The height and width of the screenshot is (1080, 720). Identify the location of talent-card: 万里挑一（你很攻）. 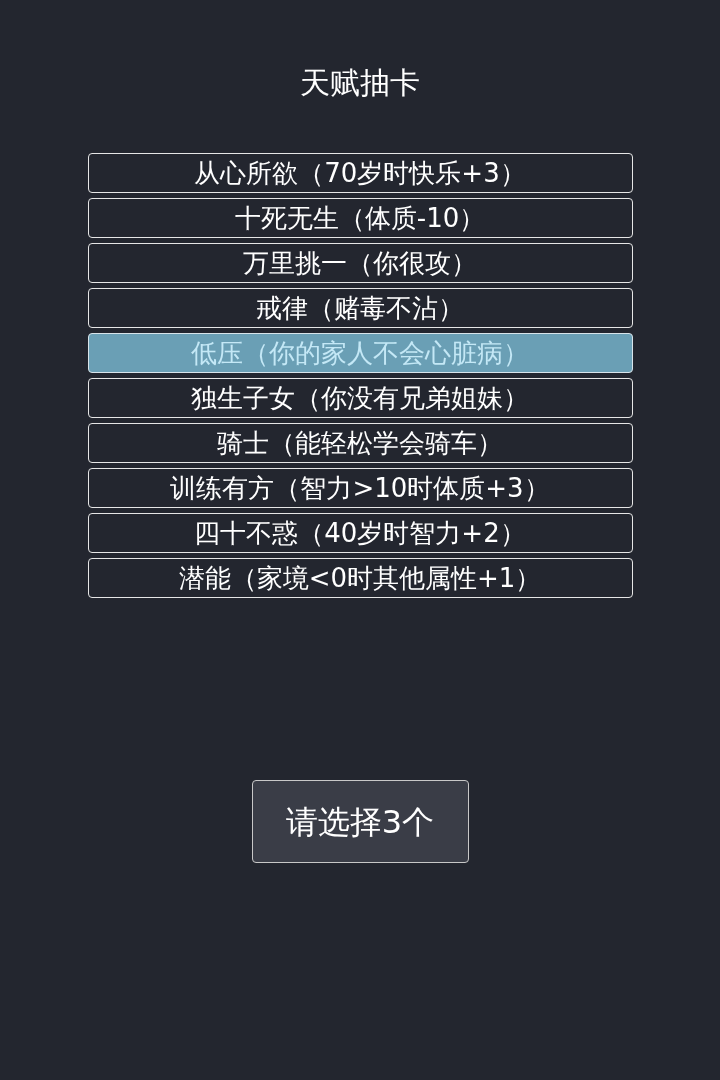
(360, 263).